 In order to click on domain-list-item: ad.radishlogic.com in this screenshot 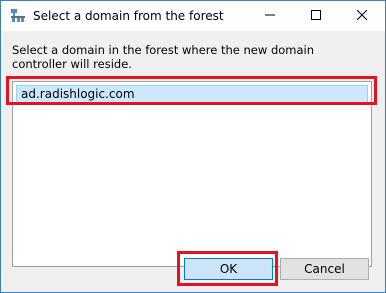, I will do `click(192, 94)`.